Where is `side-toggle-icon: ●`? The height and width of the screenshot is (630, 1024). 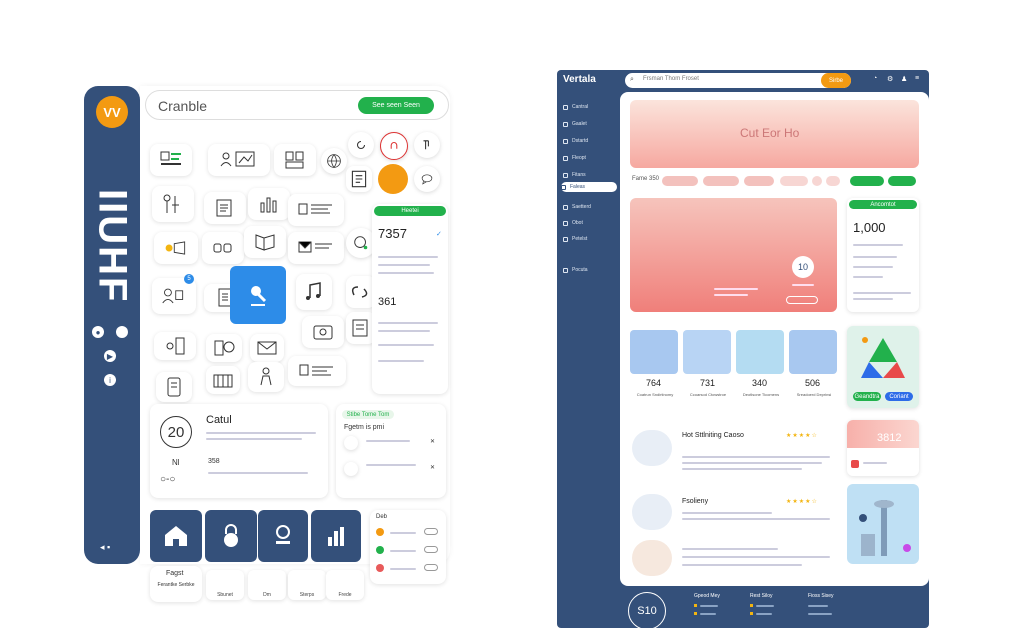 side-toggle-icon: ● is located at coordinates (98, 332).